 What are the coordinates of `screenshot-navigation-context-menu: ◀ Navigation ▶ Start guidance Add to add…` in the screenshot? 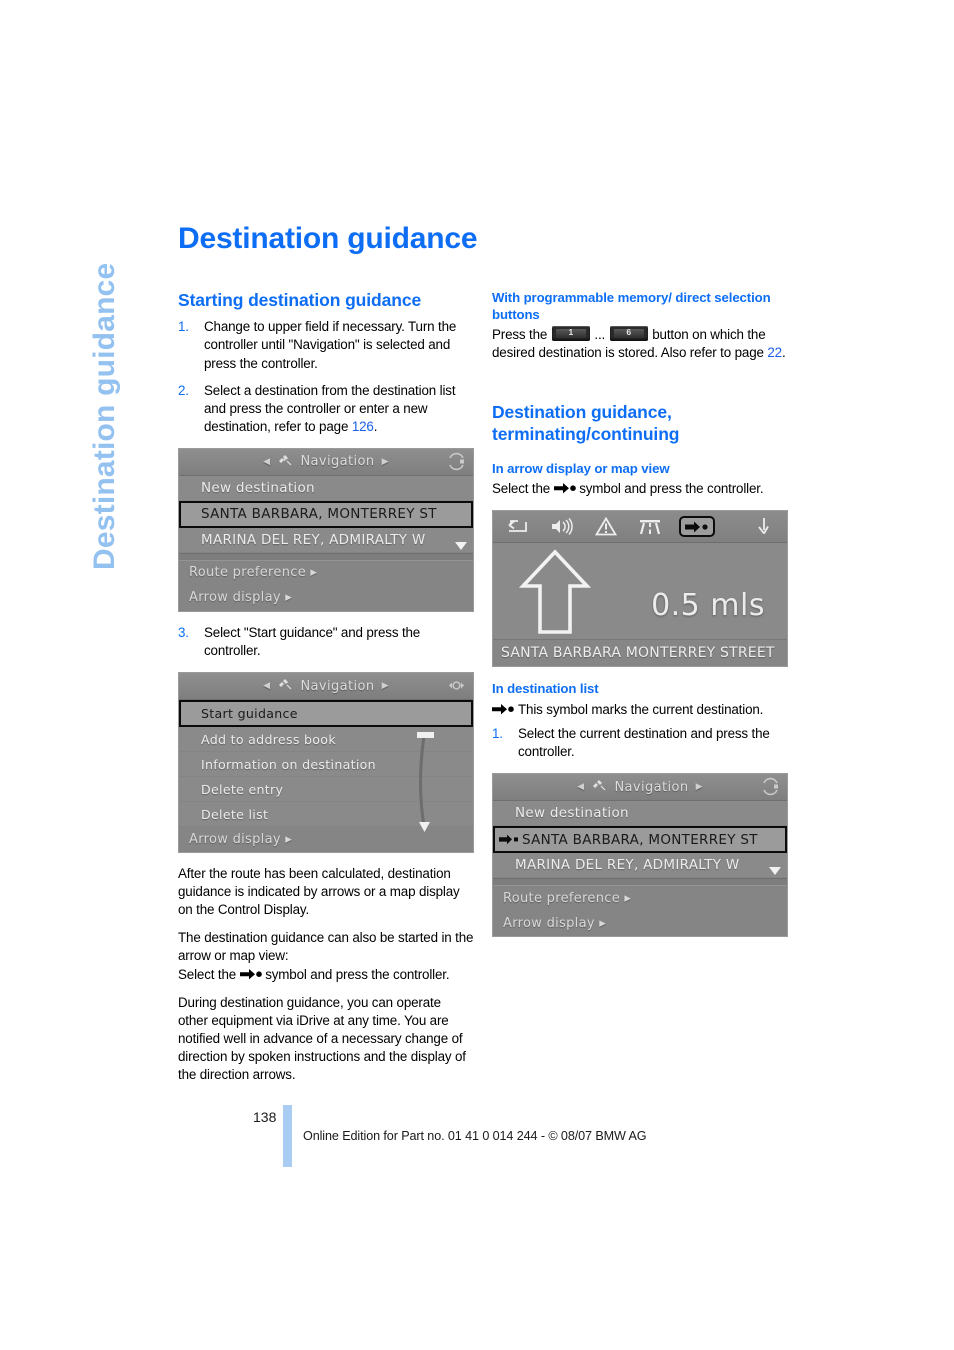 It's located at (326, 763).